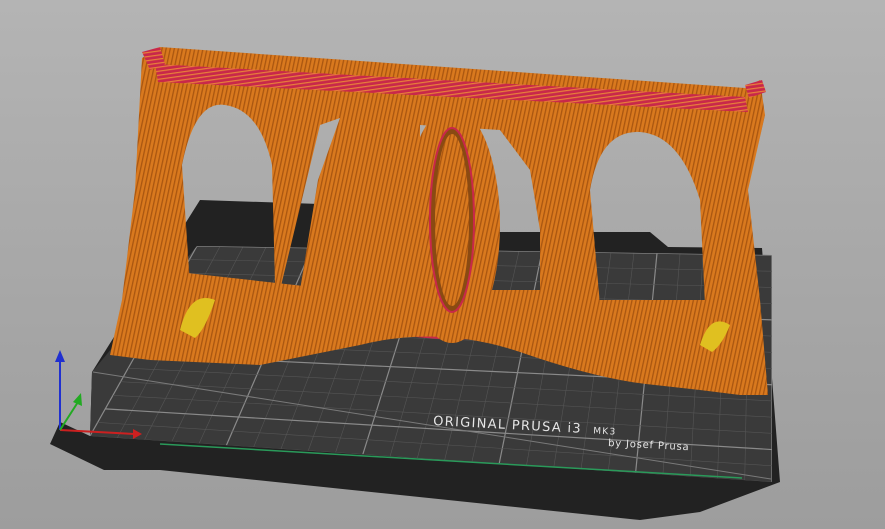  I want to click on axis-z-arrow, so click(60, 356).